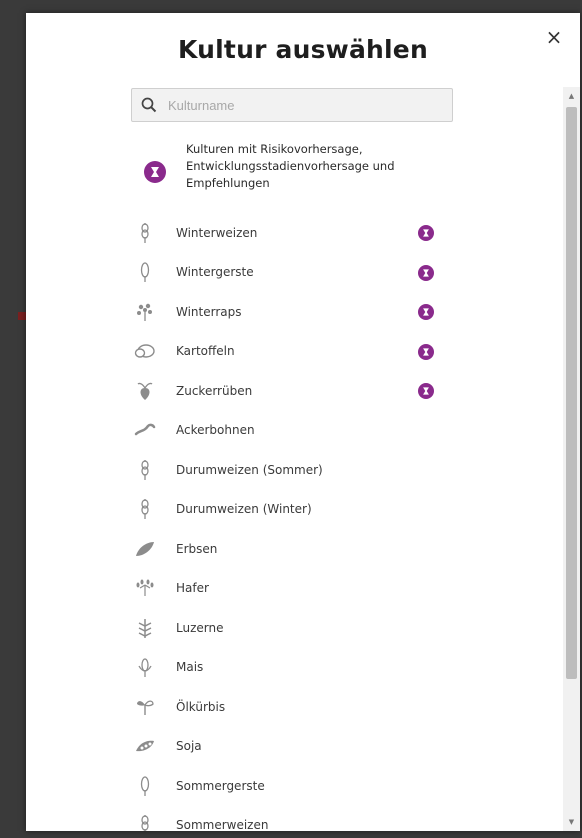 Image resolution: width=582 pixels, height=838 pixels. I want to click on search-input, so click(309, 105).